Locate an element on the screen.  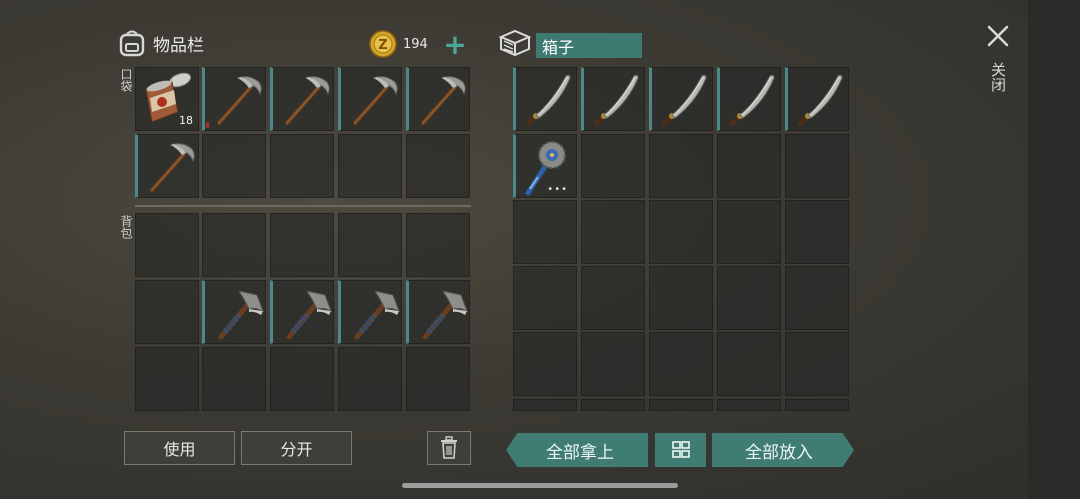
close-label: 关闭 is located at coordinates (998, 77).